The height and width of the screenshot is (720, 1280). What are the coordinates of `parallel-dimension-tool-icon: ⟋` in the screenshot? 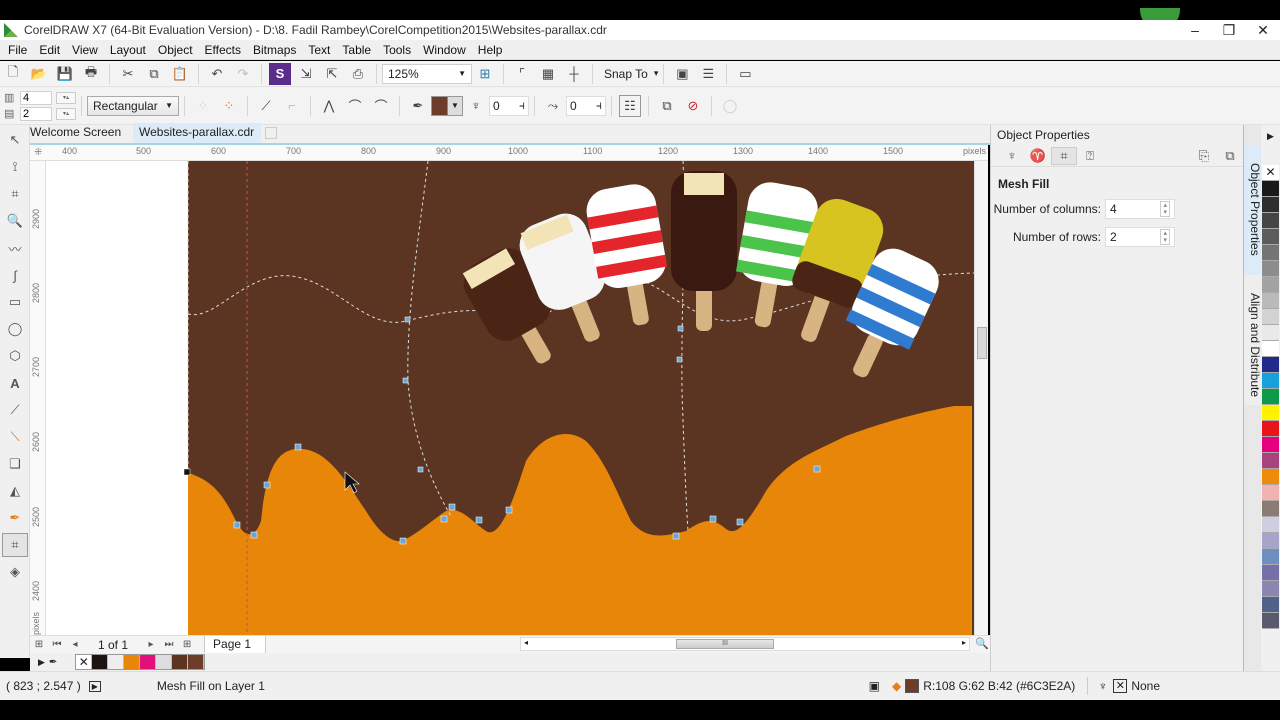 It's located at (15, 410).